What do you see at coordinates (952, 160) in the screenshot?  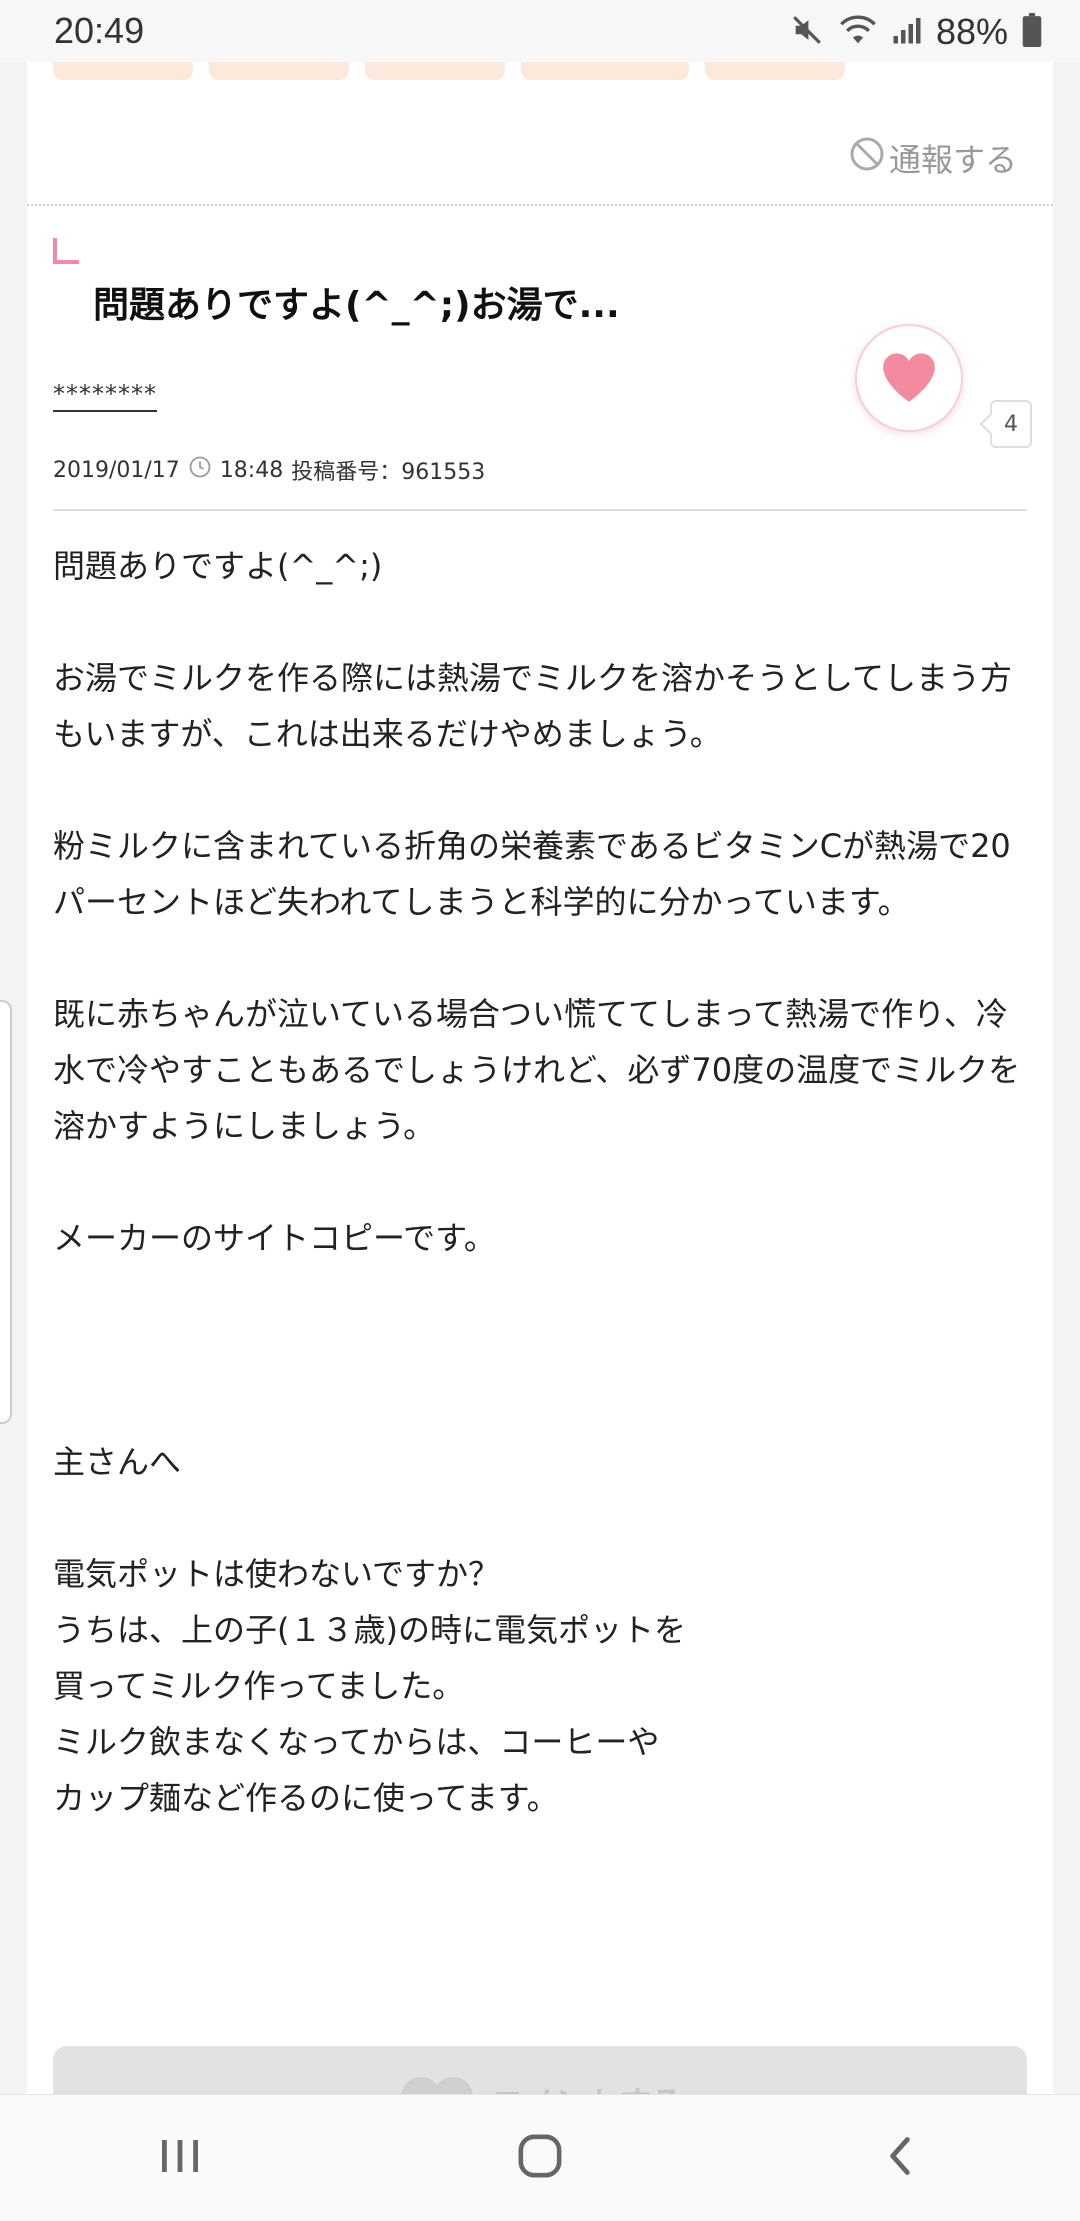 I see `report-label: 通報する` at bounding box center [952, 160].